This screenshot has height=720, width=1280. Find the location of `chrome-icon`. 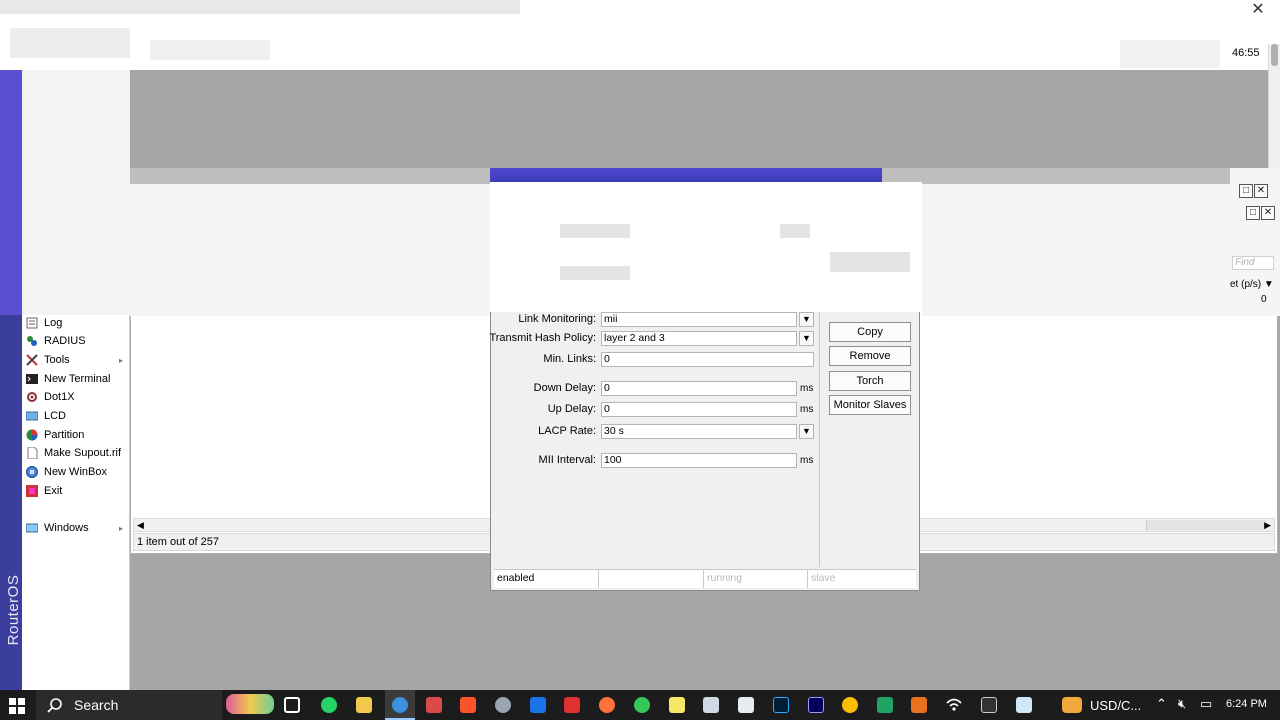

chrome-icon is located at coordinates (850, 705).